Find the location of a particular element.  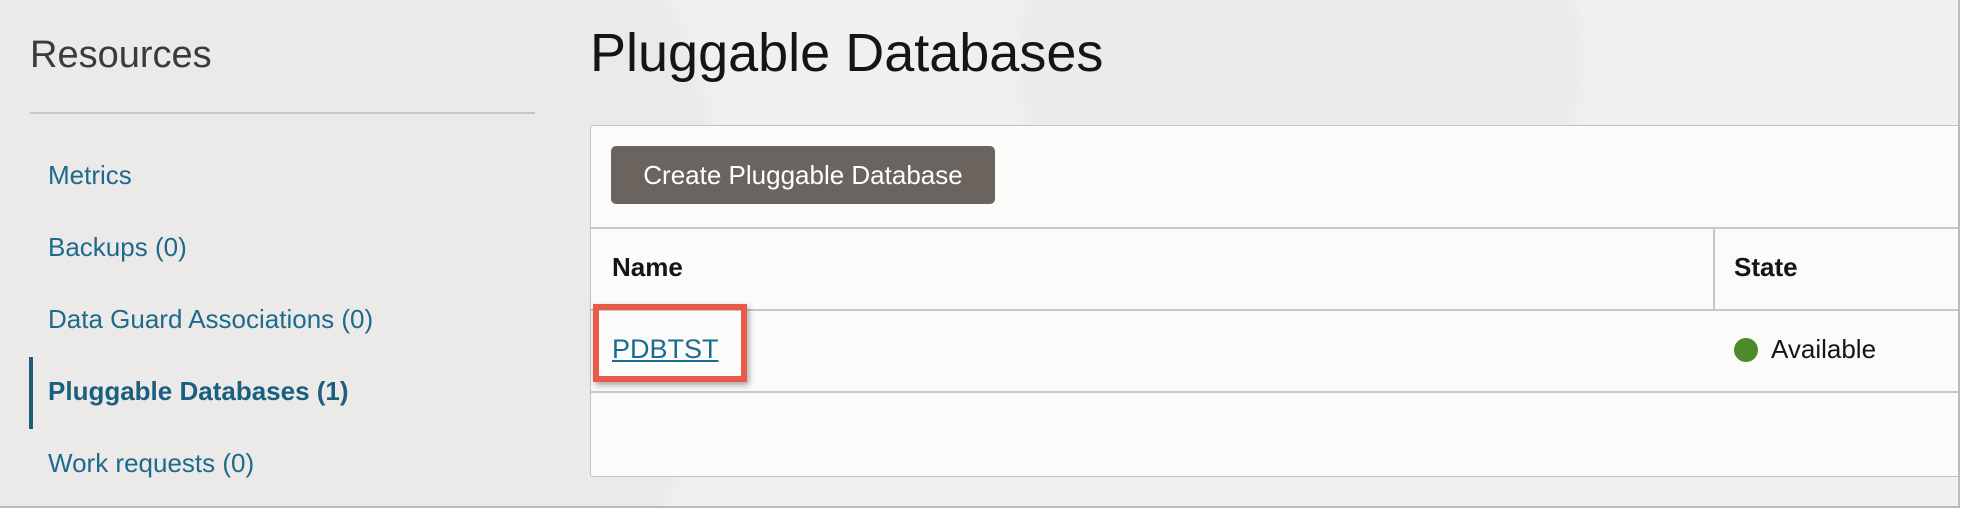

page-title: Pluggable Databases is located at coordinates (847, 53).